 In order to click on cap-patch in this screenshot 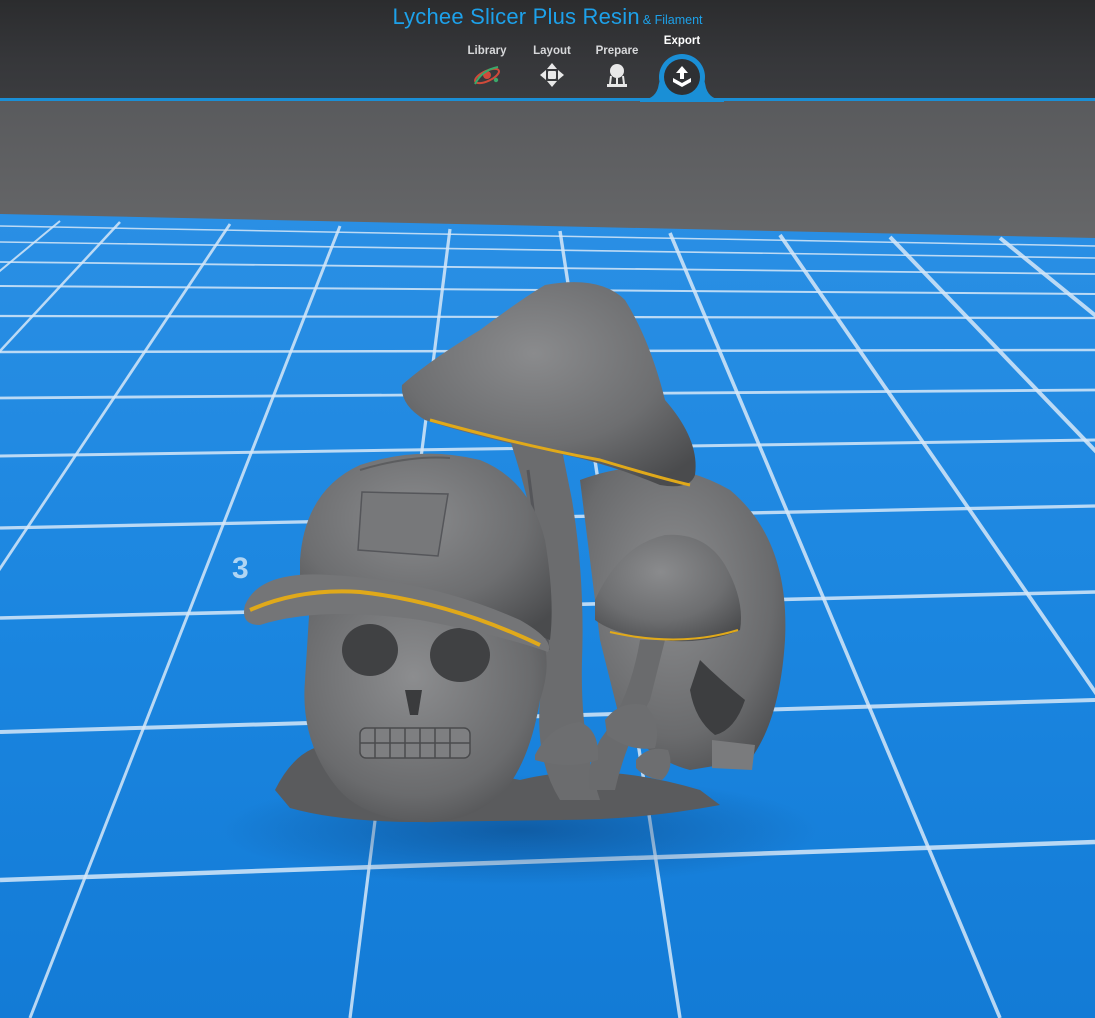, I will do `click(403, 524)`.